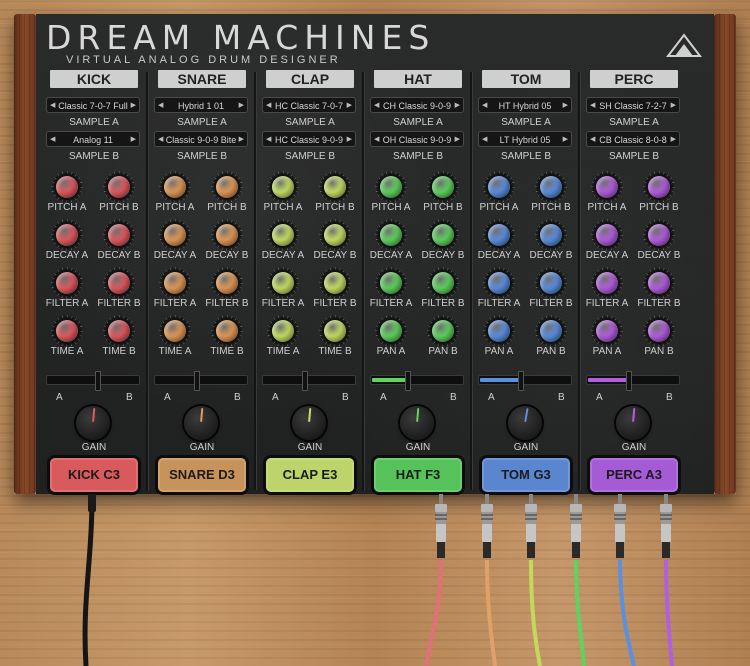 This screenshot has width=750, height=666. What do you see at coordinates (499, 283) in the screenshot?
I see `tom-knob-filter-a` at bounding box center [499, 283].